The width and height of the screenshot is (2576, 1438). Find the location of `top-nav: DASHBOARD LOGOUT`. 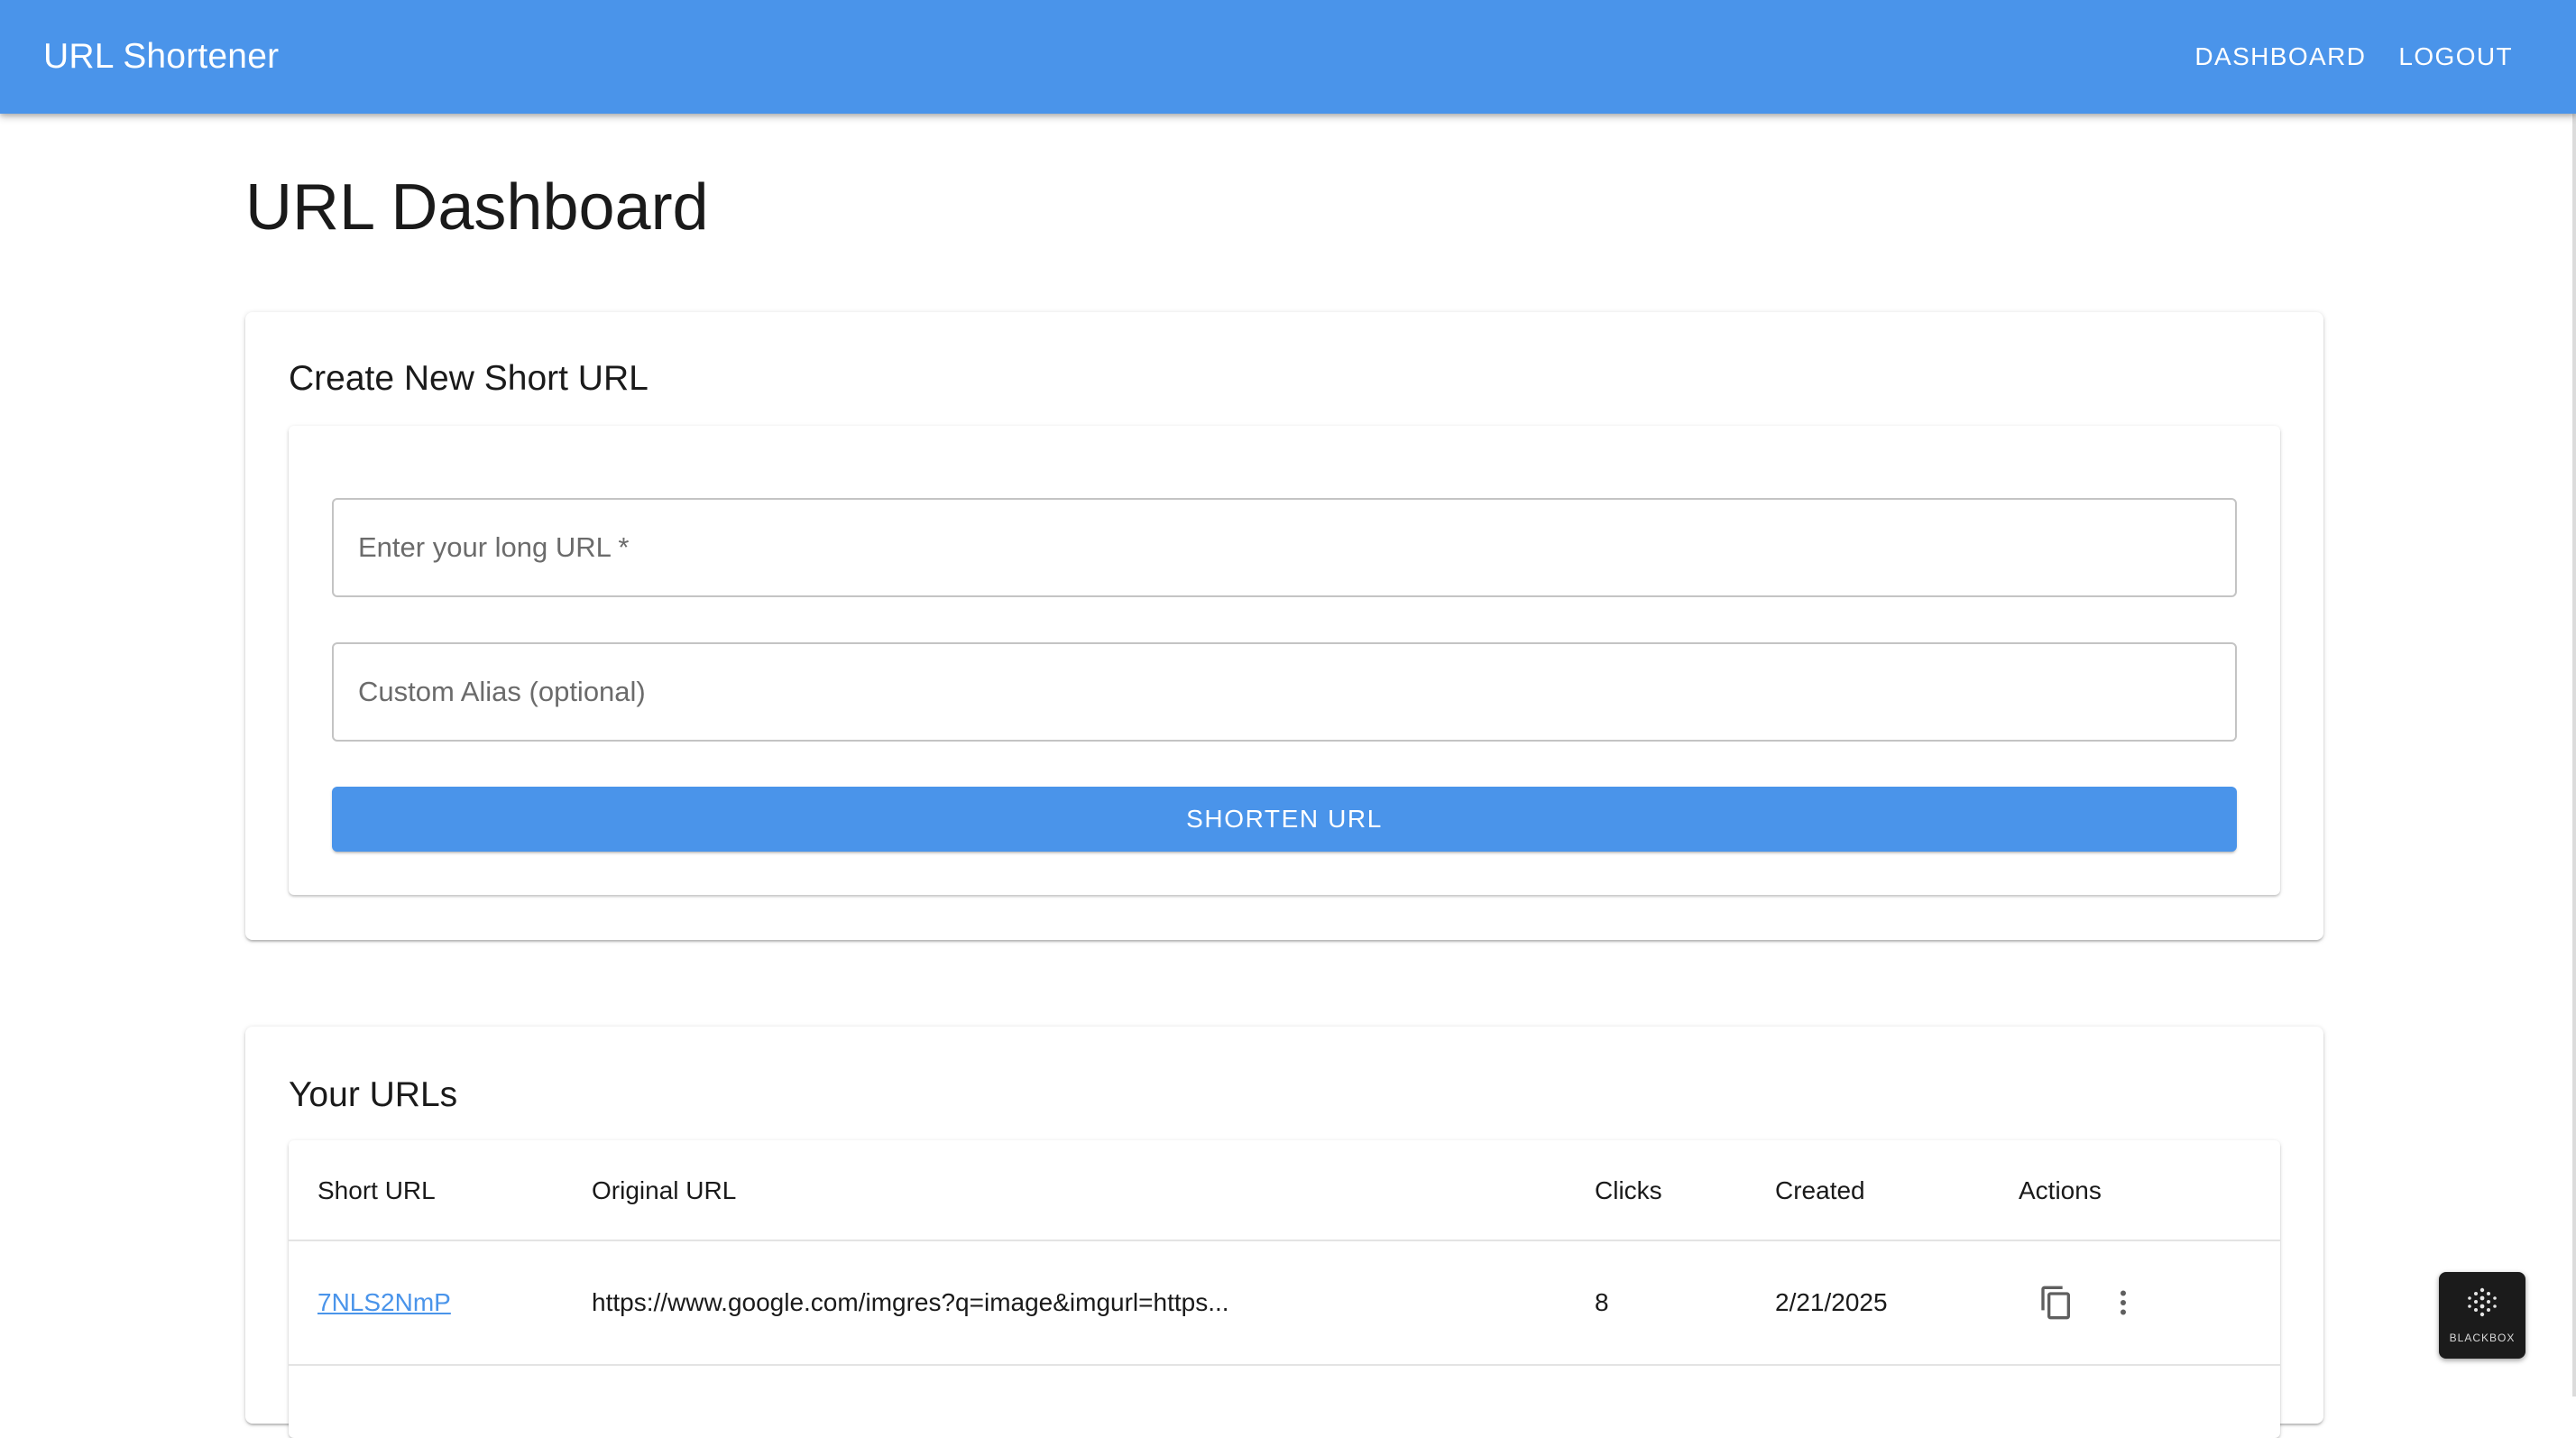

top-nav: DASHBOARD LOGOUT is located at coordinates (2354, 57).